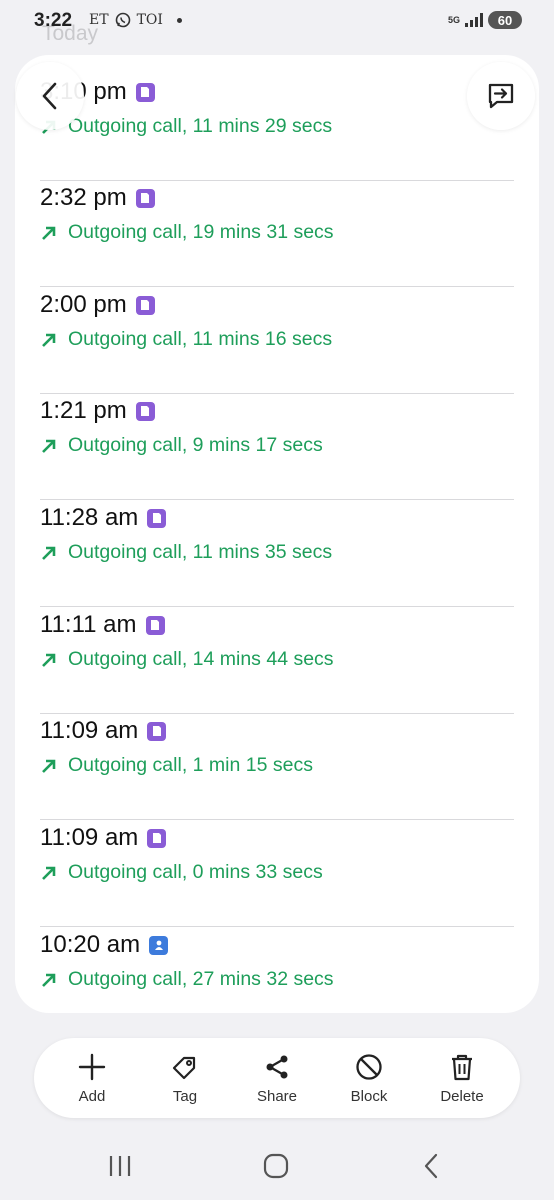 This screenshot has width=554, height=1200. I want to click on share-icon, so click(277, 1067).